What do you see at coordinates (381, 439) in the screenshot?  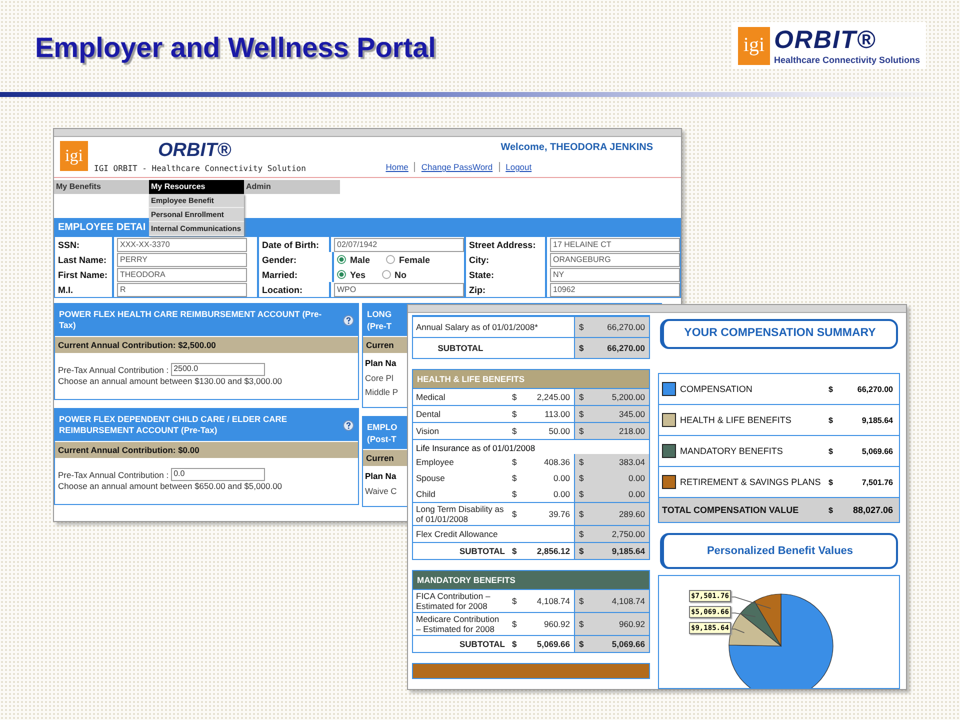 I see `panel-title: (Post-T` at bounding box center [381, 439].